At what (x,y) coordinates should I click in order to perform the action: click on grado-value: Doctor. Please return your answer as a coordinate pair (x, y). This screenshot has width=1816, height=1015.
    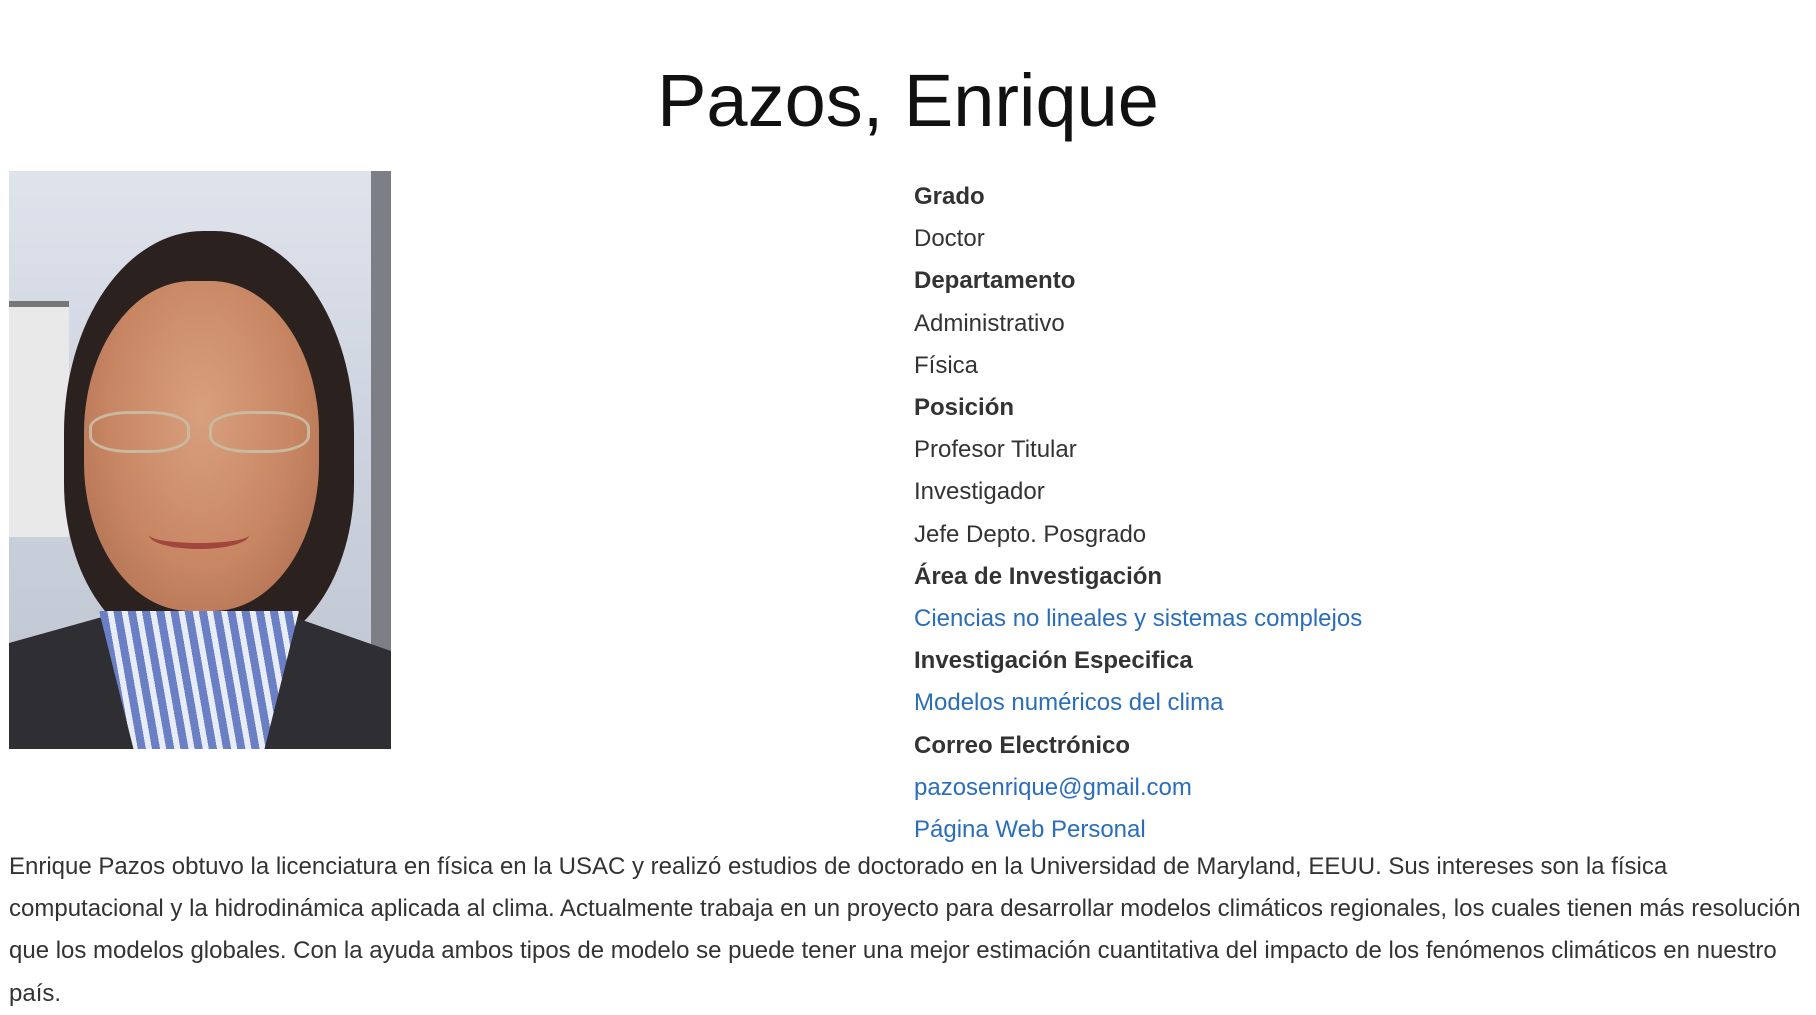
    Looking at the image, I should click on (949, 239).